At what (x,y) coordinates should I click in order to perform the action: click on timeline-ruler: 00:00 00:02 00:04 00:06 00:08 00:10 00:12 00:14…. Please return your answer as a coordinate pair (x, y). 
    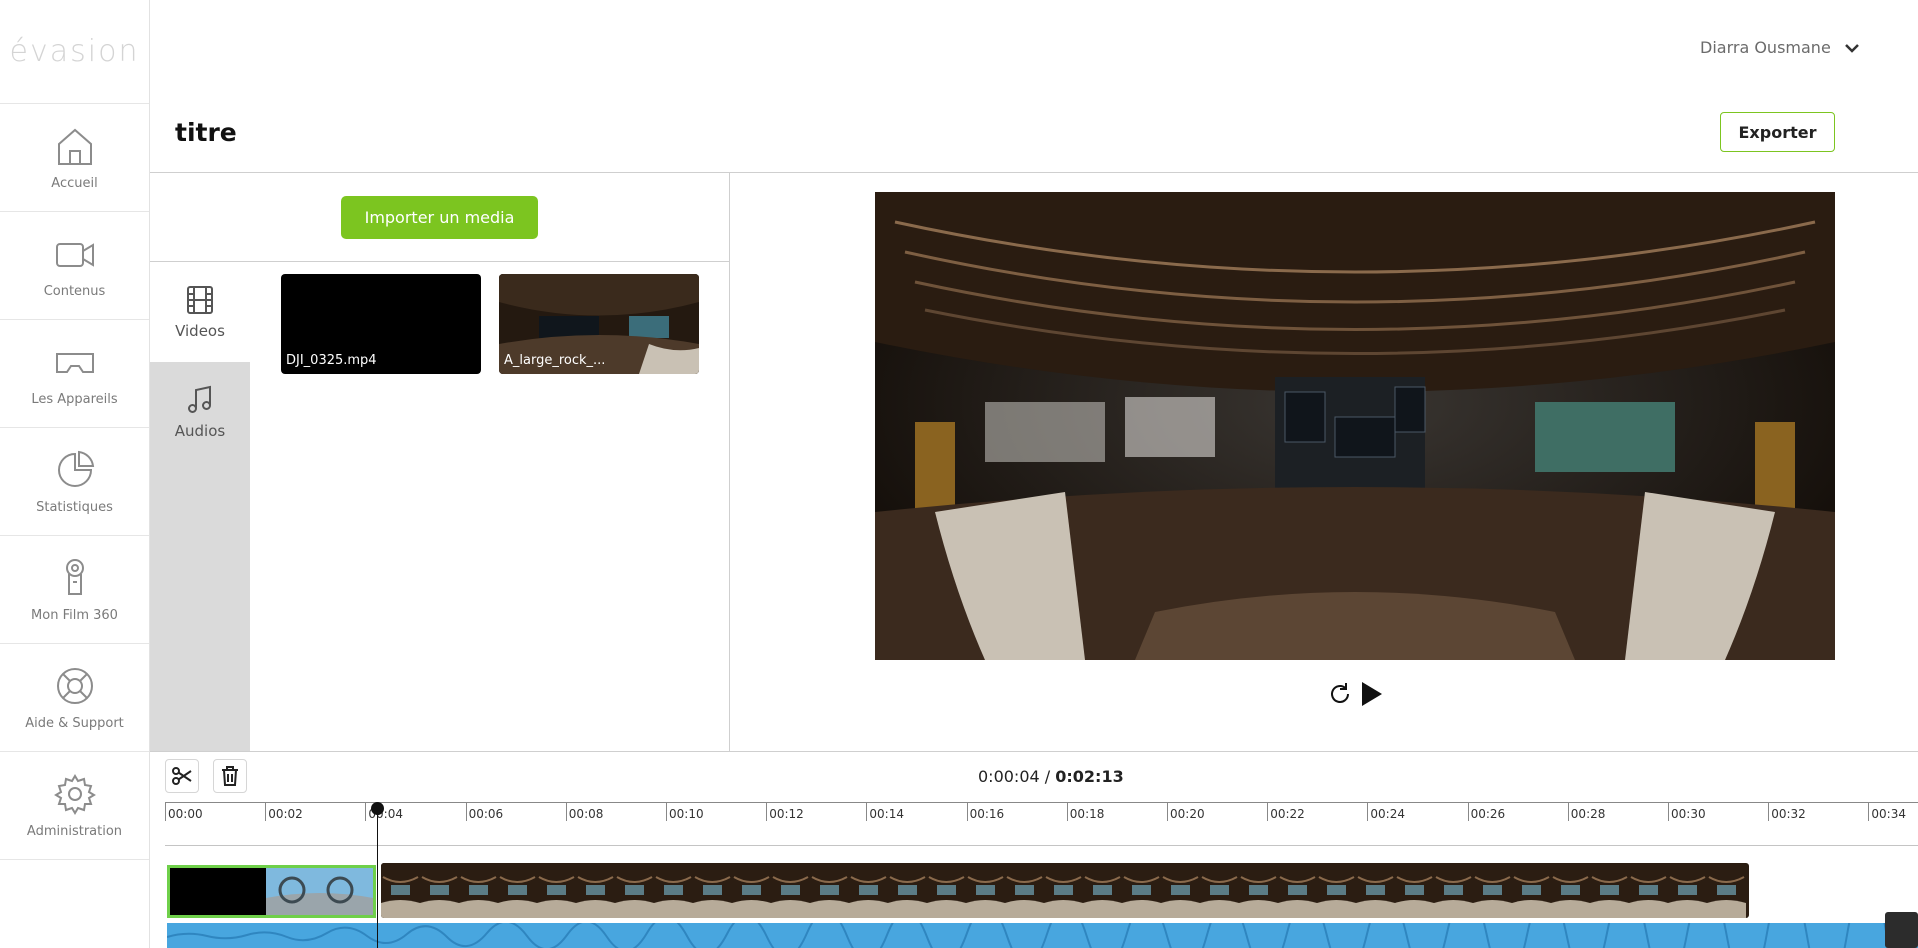
    Looking at the image, I should click on (1041, 813).